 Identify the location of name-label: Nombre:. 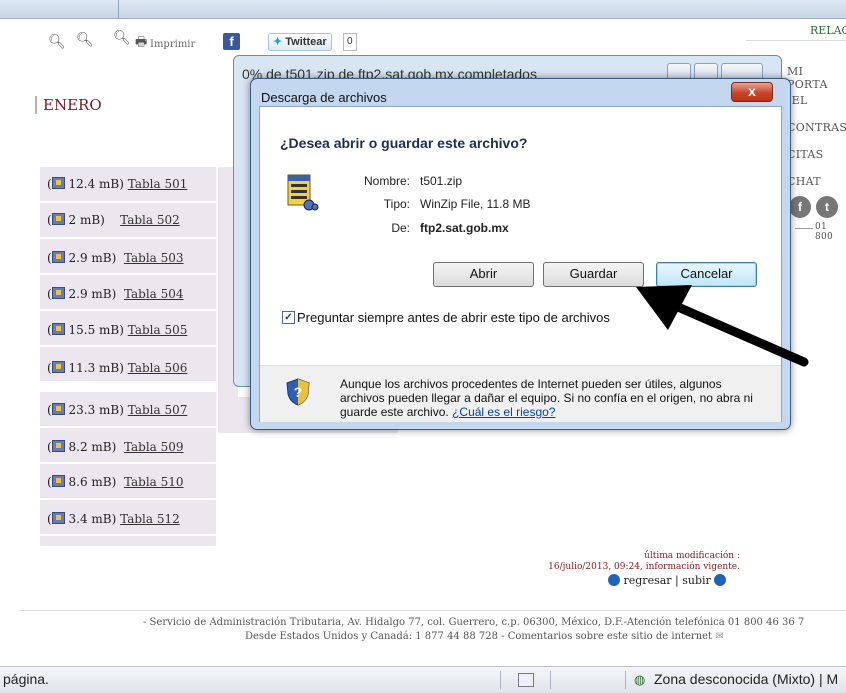
(386, 181).